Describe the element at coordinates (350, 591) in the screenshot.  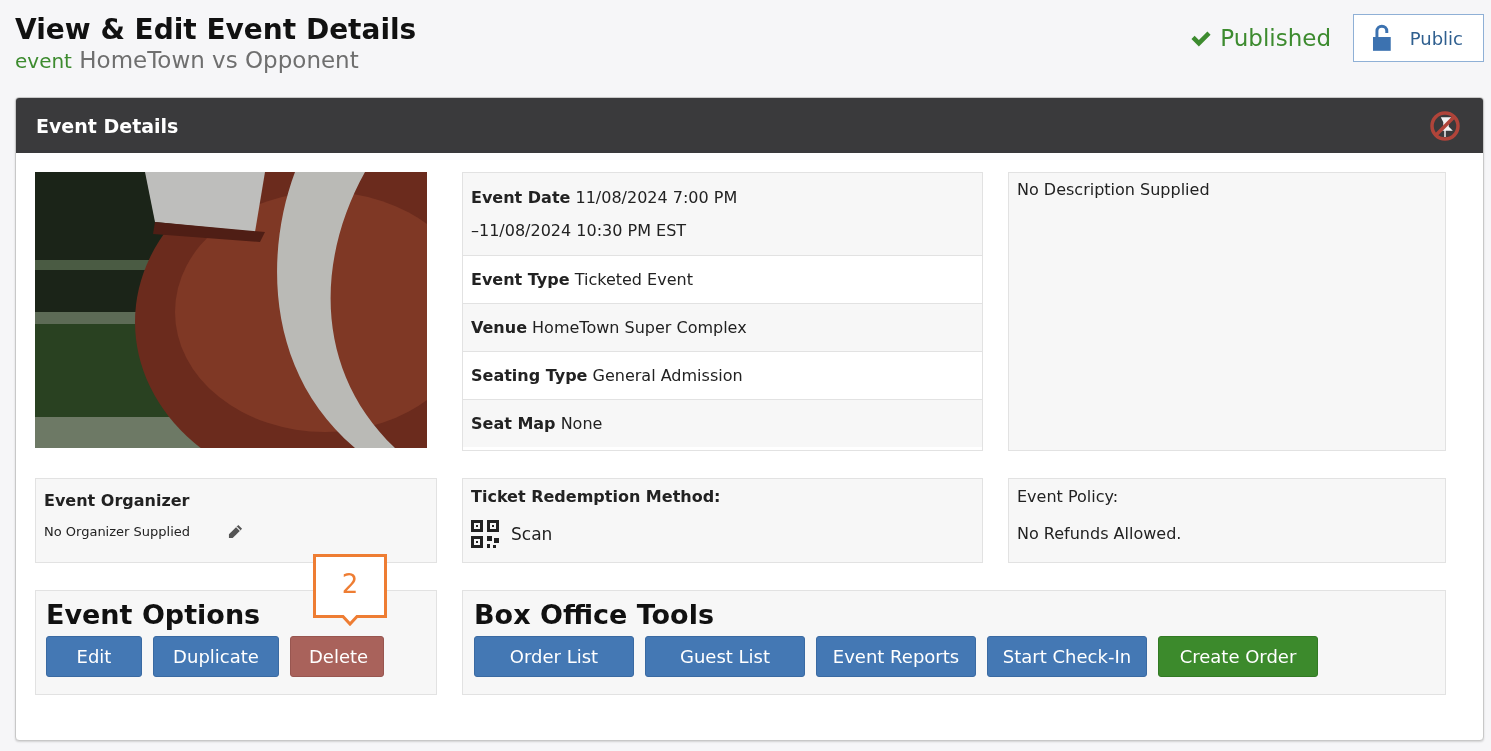
I see `callout-badge: 2` at that location.